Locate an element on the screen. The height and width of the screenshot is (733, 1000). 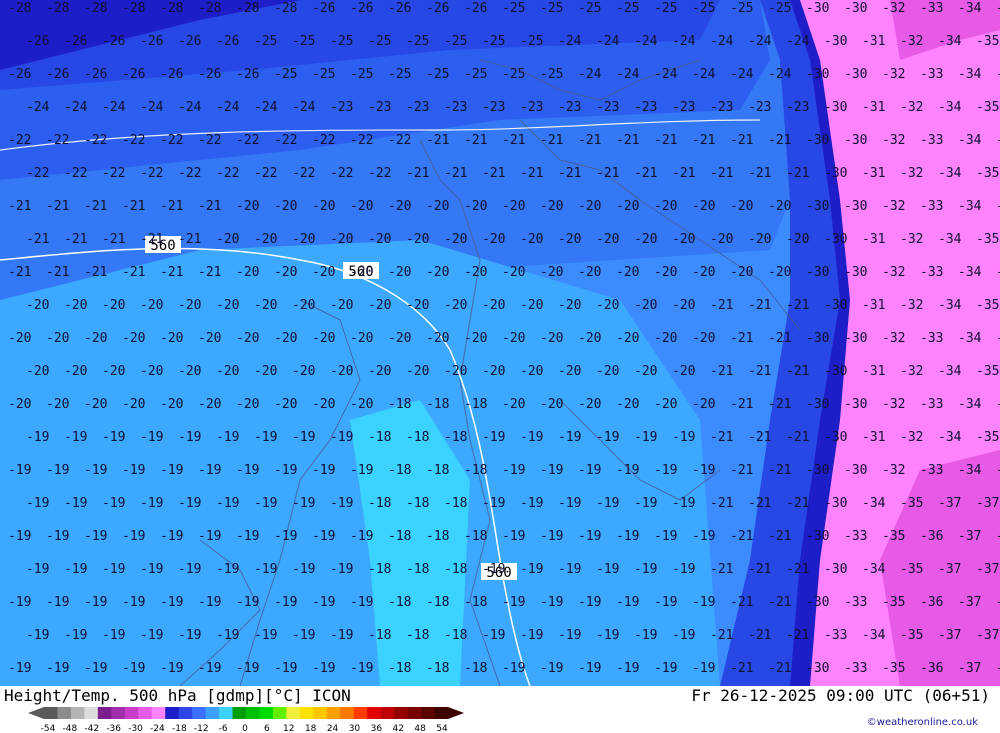
legend-tick-label: 24 is located at coordinates (333, 728).